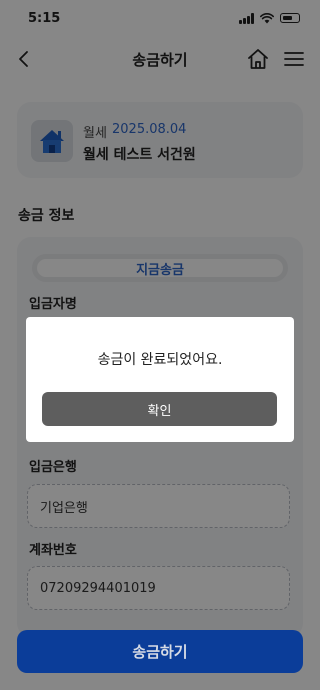 The image size is (320, 690). I want to click on dialog-message: 송금이 완료되었어요., so click(160, 360).